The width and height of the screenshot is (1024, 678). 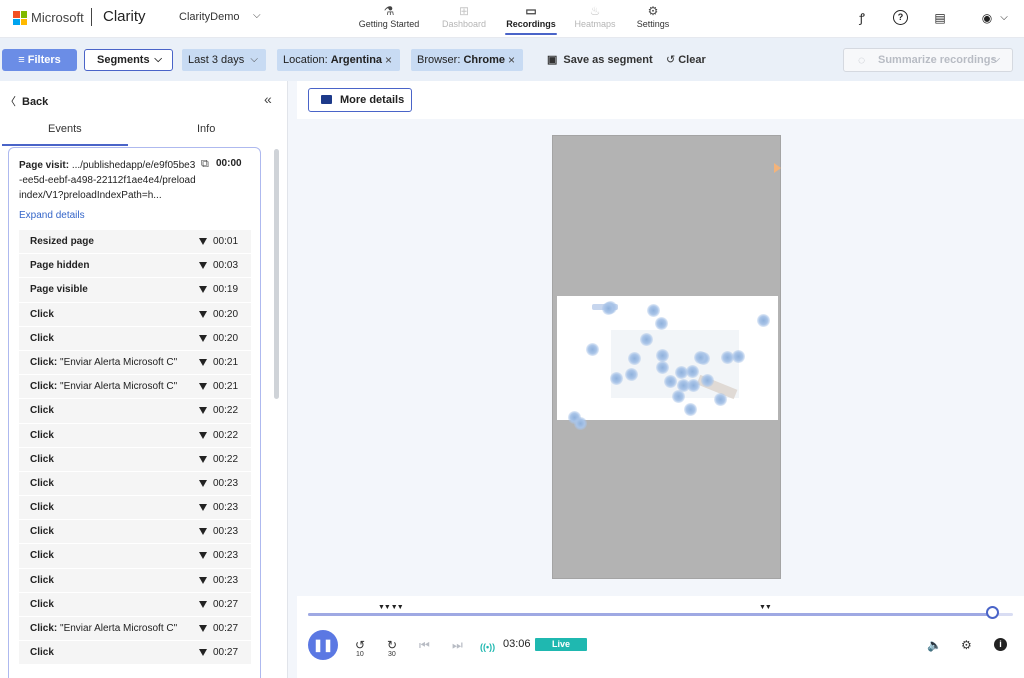 I want to click on volume-icon: 🔈, so click(x=934, y=645).